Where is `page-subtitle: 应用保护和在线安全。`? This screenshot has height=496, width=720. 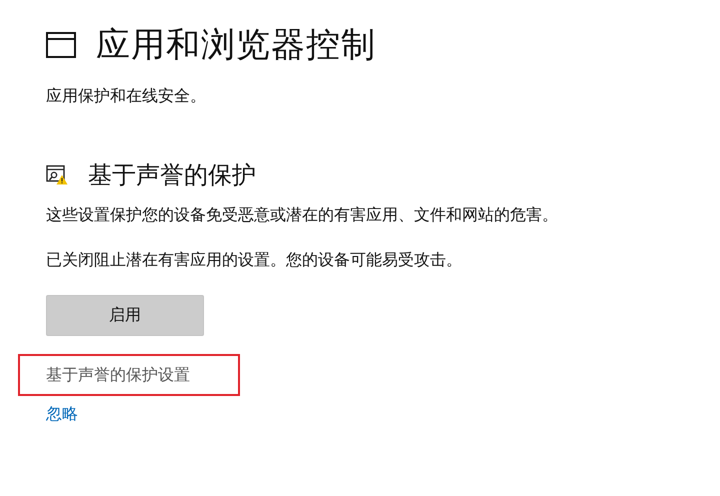 page-subtitle: 应用保护和在线安全。 is located at coordinates (126, 96).